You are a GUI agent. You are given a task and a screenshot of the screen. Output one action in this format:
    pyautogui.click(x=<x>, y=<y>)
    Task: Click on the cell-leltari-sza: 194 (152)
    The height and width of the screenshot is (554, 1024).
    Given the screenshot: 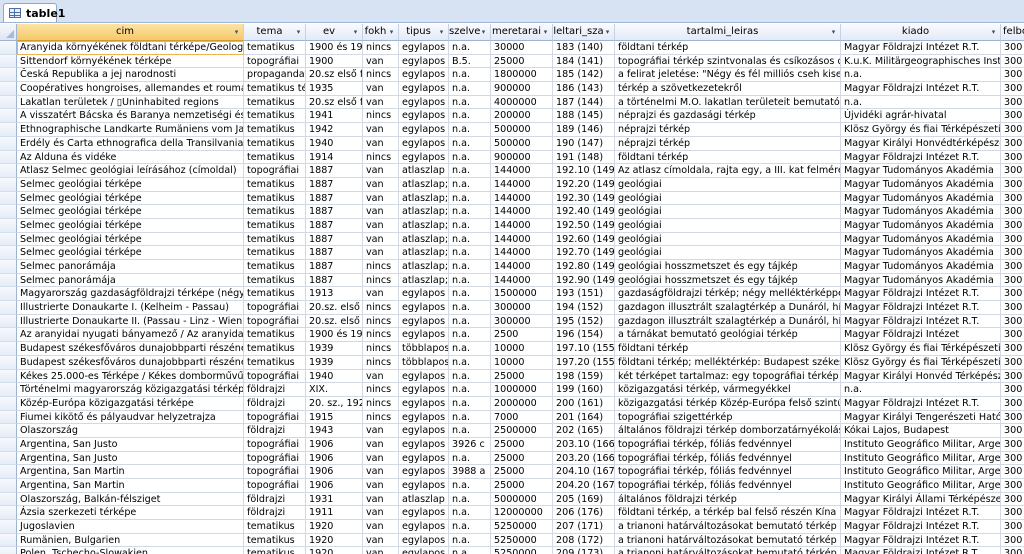 What is the action you would take?
    pyautogui.click(x=584, y=308)
    